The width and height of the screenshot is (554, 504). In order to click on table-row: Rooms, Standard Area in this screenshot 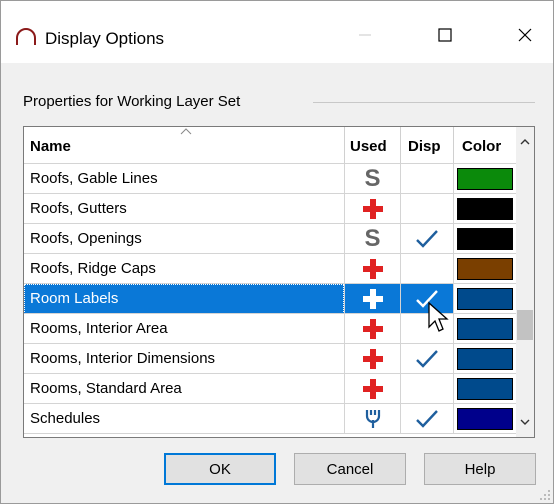, I will do `click(270, 389)`.